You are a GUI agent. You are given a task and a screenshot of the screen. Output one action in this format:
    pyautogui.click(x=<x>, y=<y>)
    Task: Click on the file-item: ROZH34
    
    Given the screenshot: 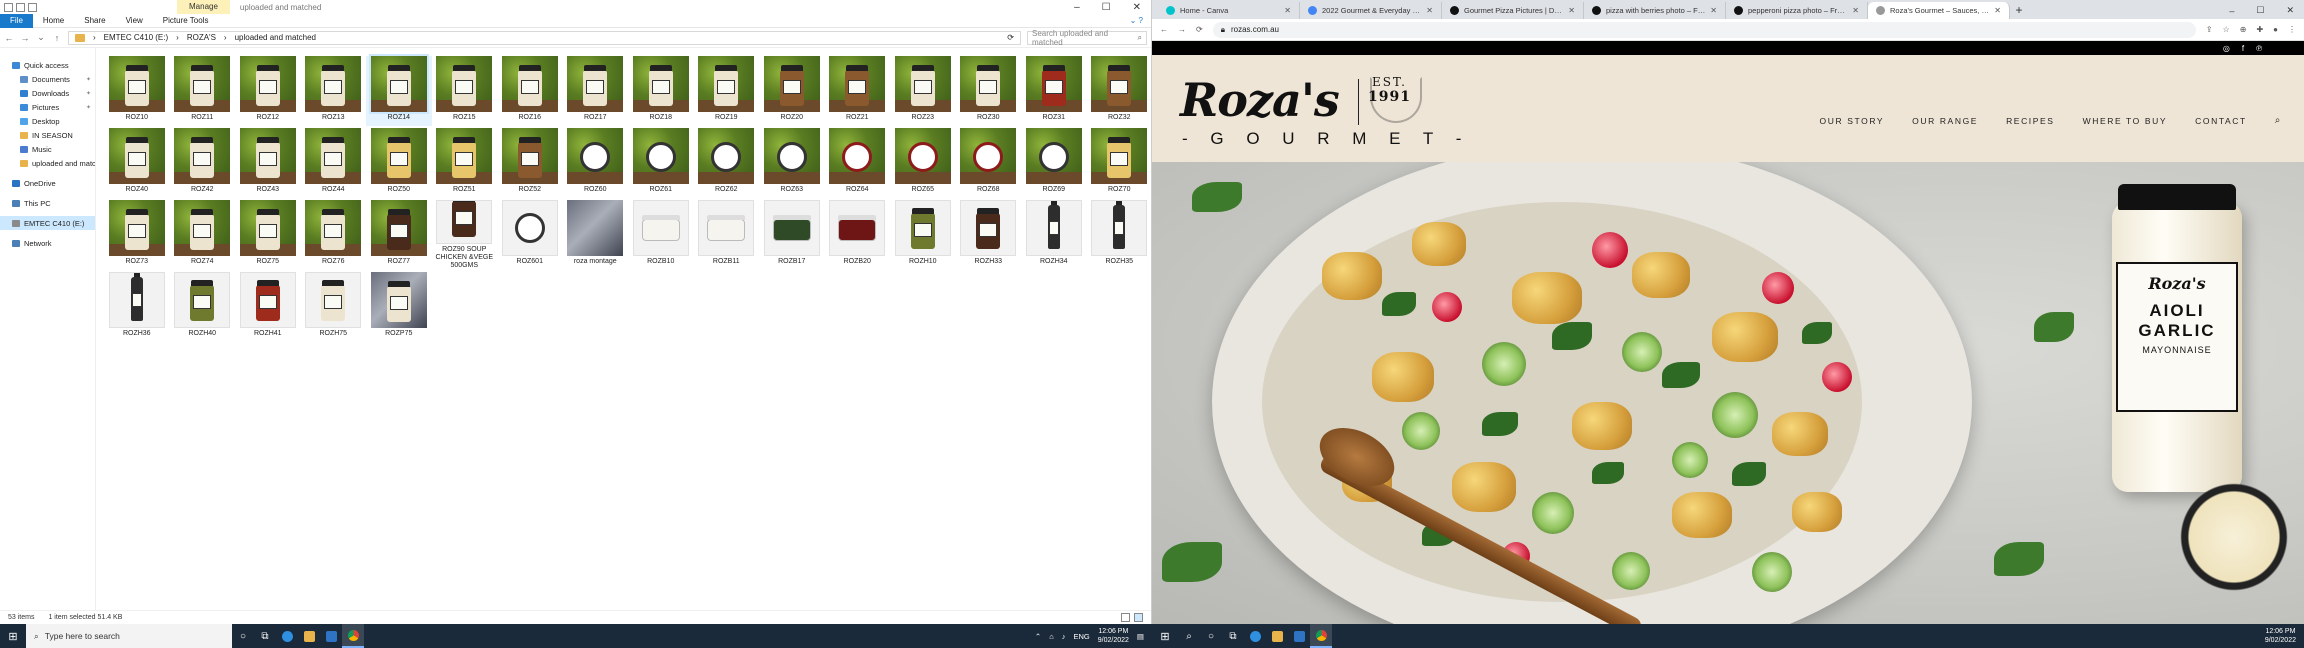 What is the action you would take?
    pyautogui.click(x=1054, y=235)
    